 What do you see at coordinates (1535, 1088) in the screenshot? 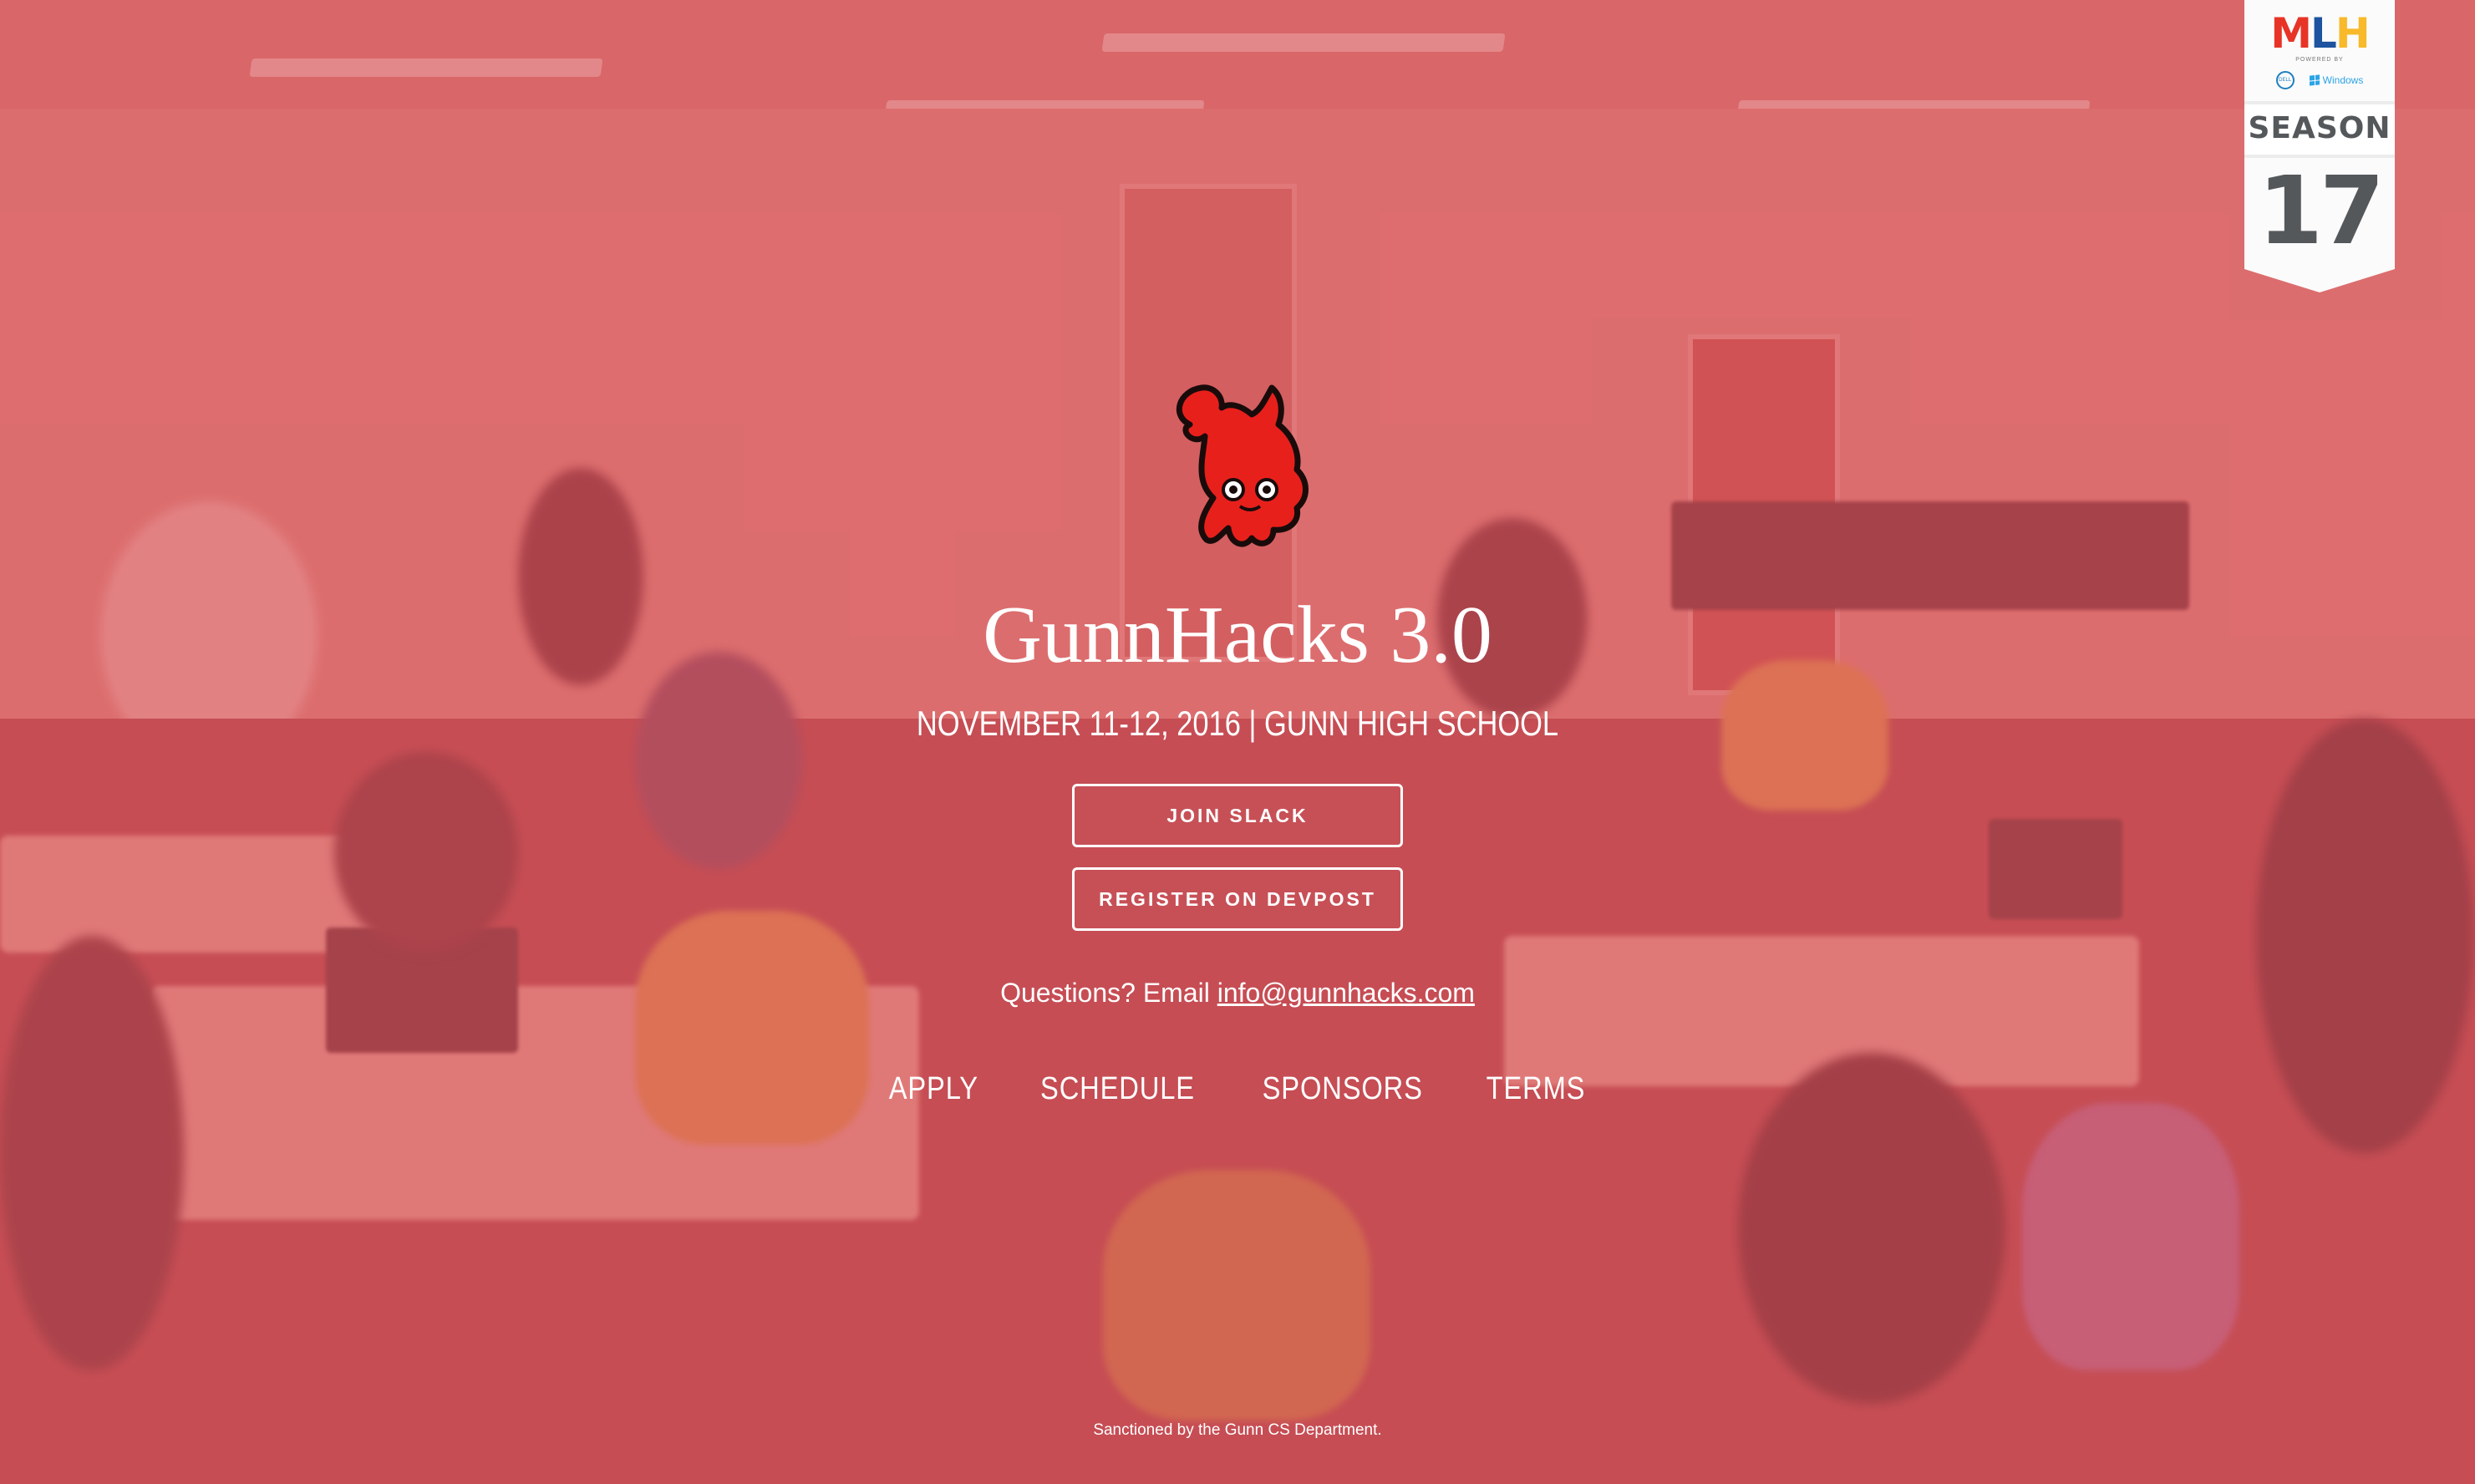
I see `nav-terms: TERMS` at bounding box center [1535, 1088].